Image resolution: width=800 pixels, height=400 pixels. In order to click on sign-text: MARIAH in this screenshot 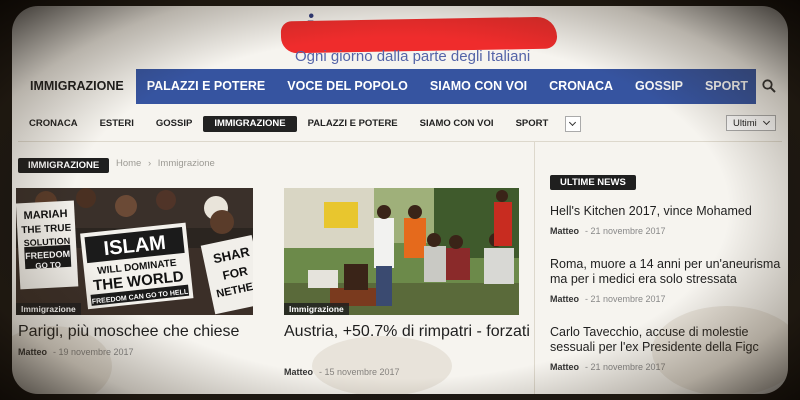, I will do `click(45, 215)`.